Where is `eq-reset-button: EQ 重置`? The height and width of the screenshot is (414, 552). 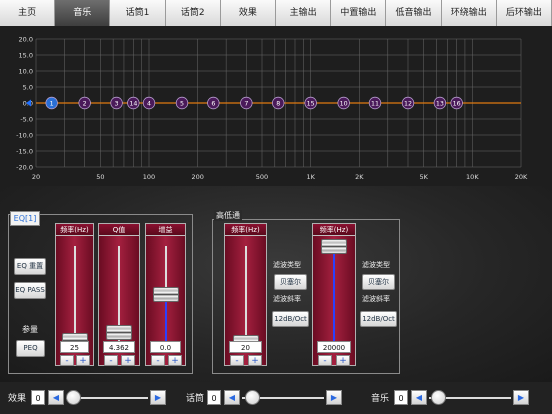 eq-reset-button: EQ 重置 is located at coordinates (30, 266).